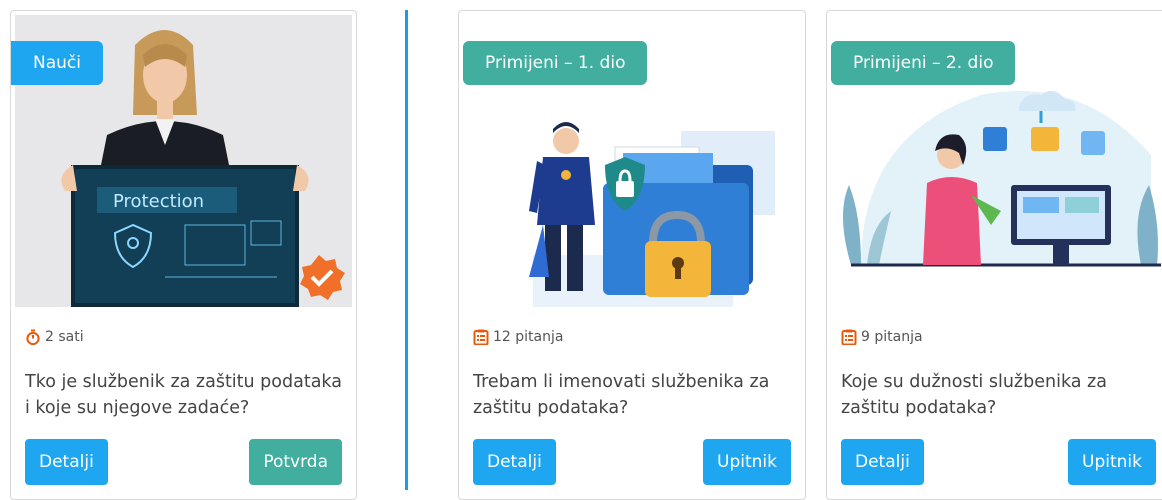 The width and height of the screenshot is (1162, 500). I want to click on duration-text: 2 sati, so click(64, 337).